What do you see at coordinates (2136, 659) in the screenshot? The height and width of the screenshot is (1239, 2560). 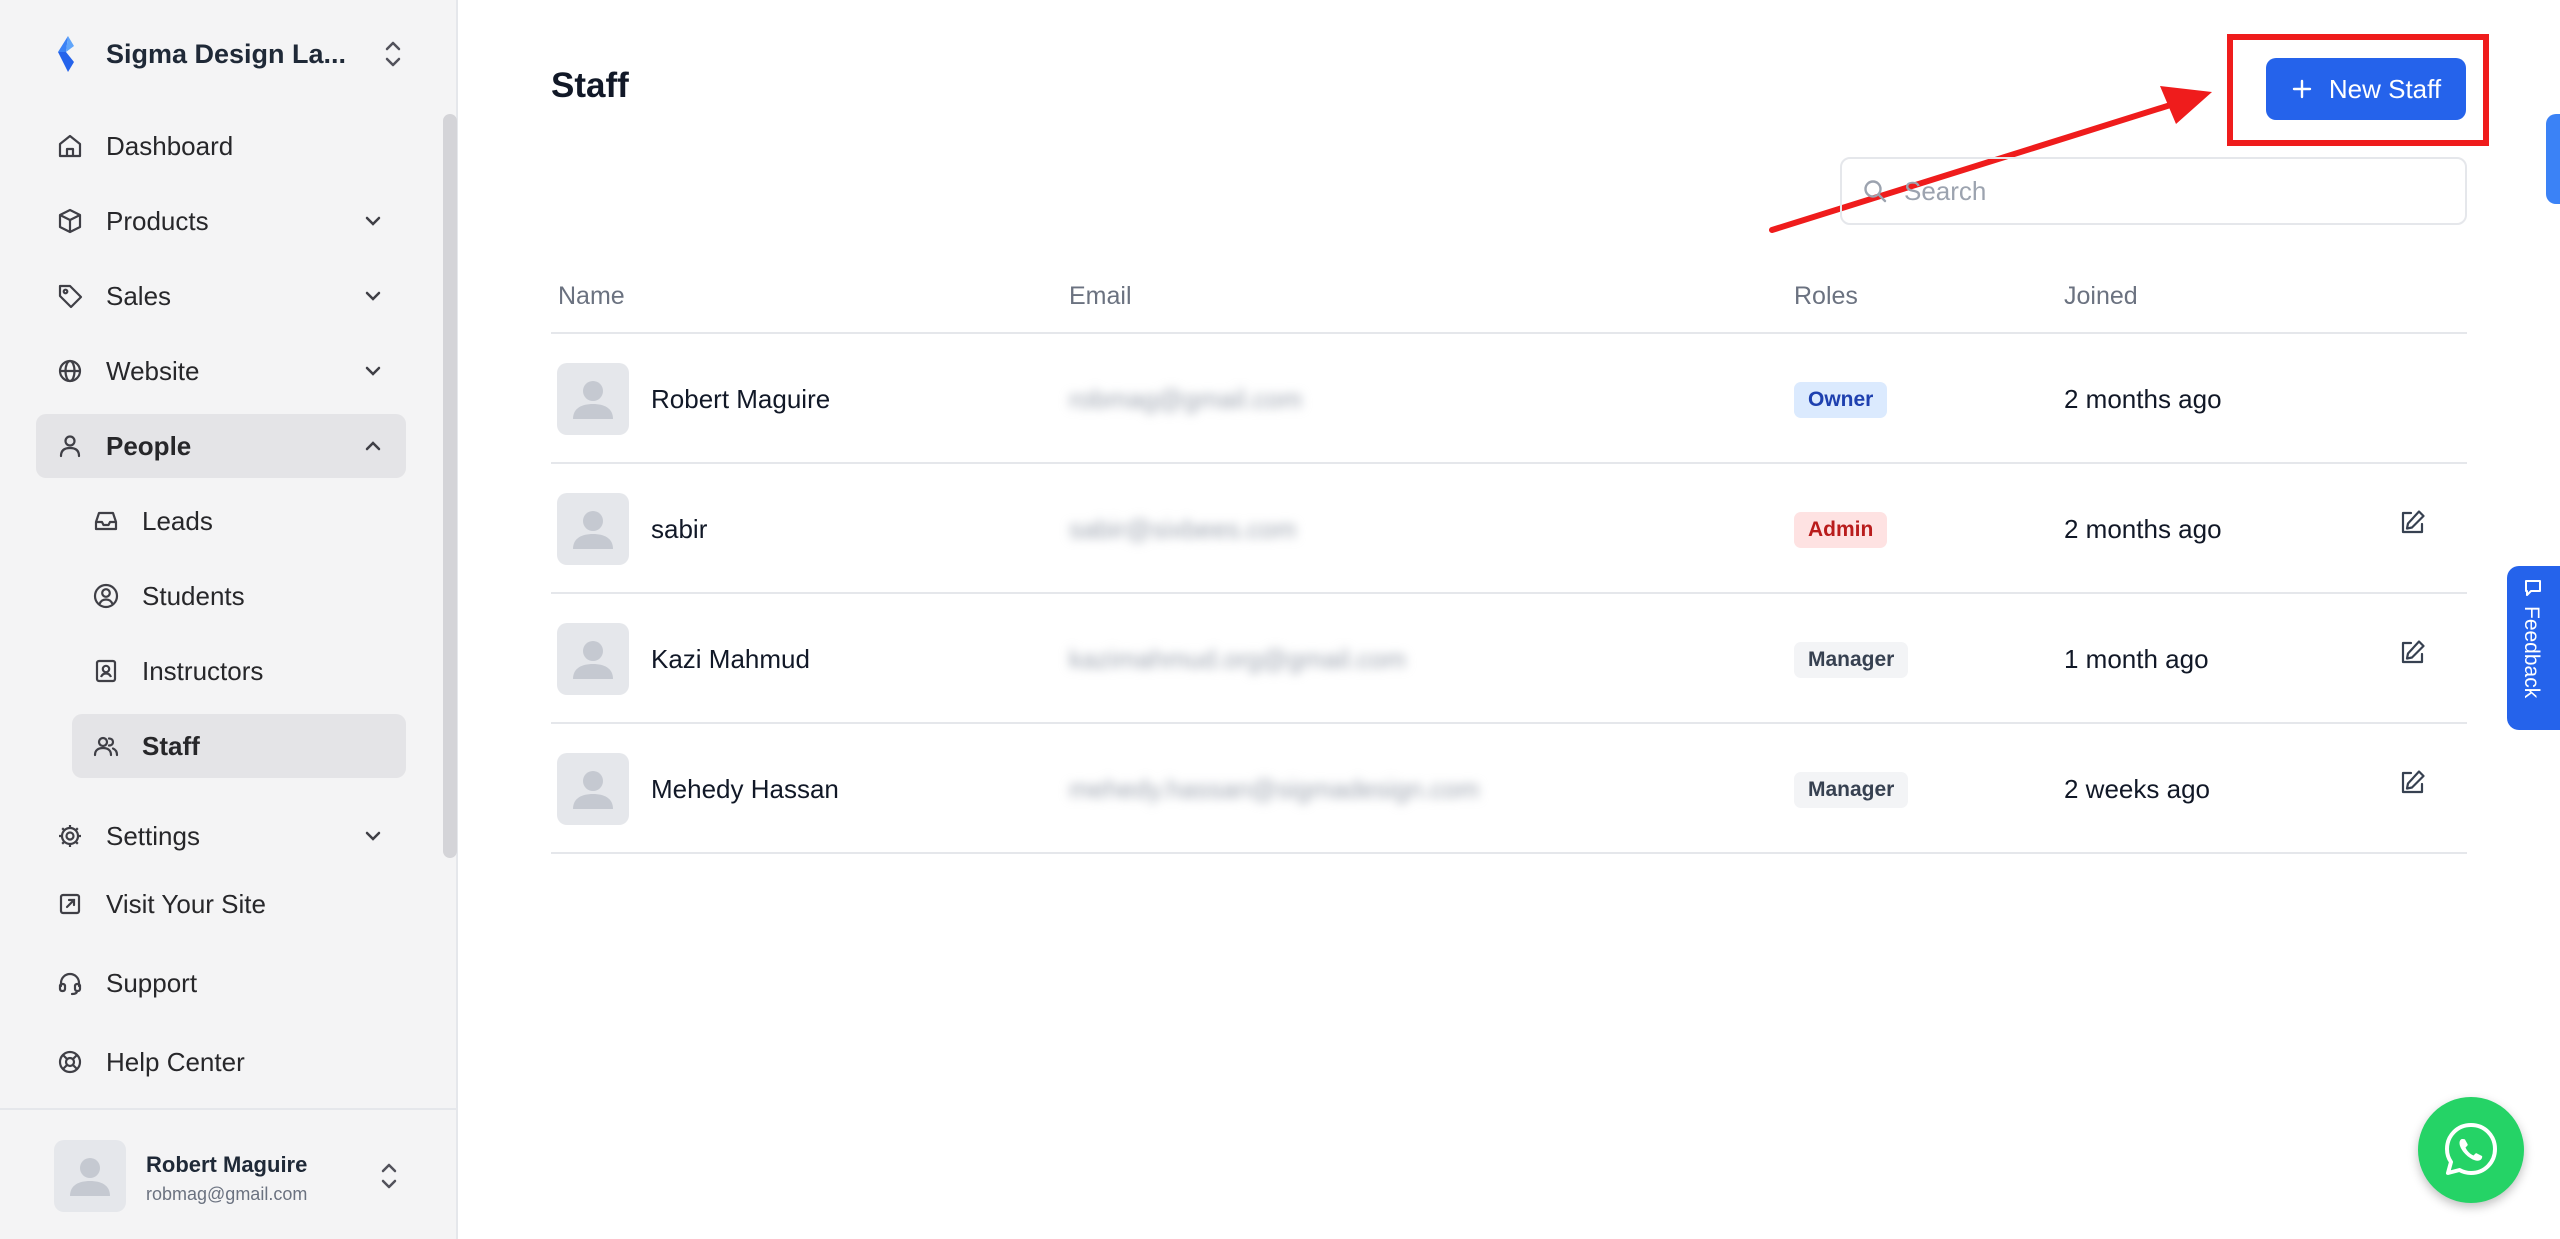 I see `joined-date: 1 month ago` at bounding box center [2136, 659].